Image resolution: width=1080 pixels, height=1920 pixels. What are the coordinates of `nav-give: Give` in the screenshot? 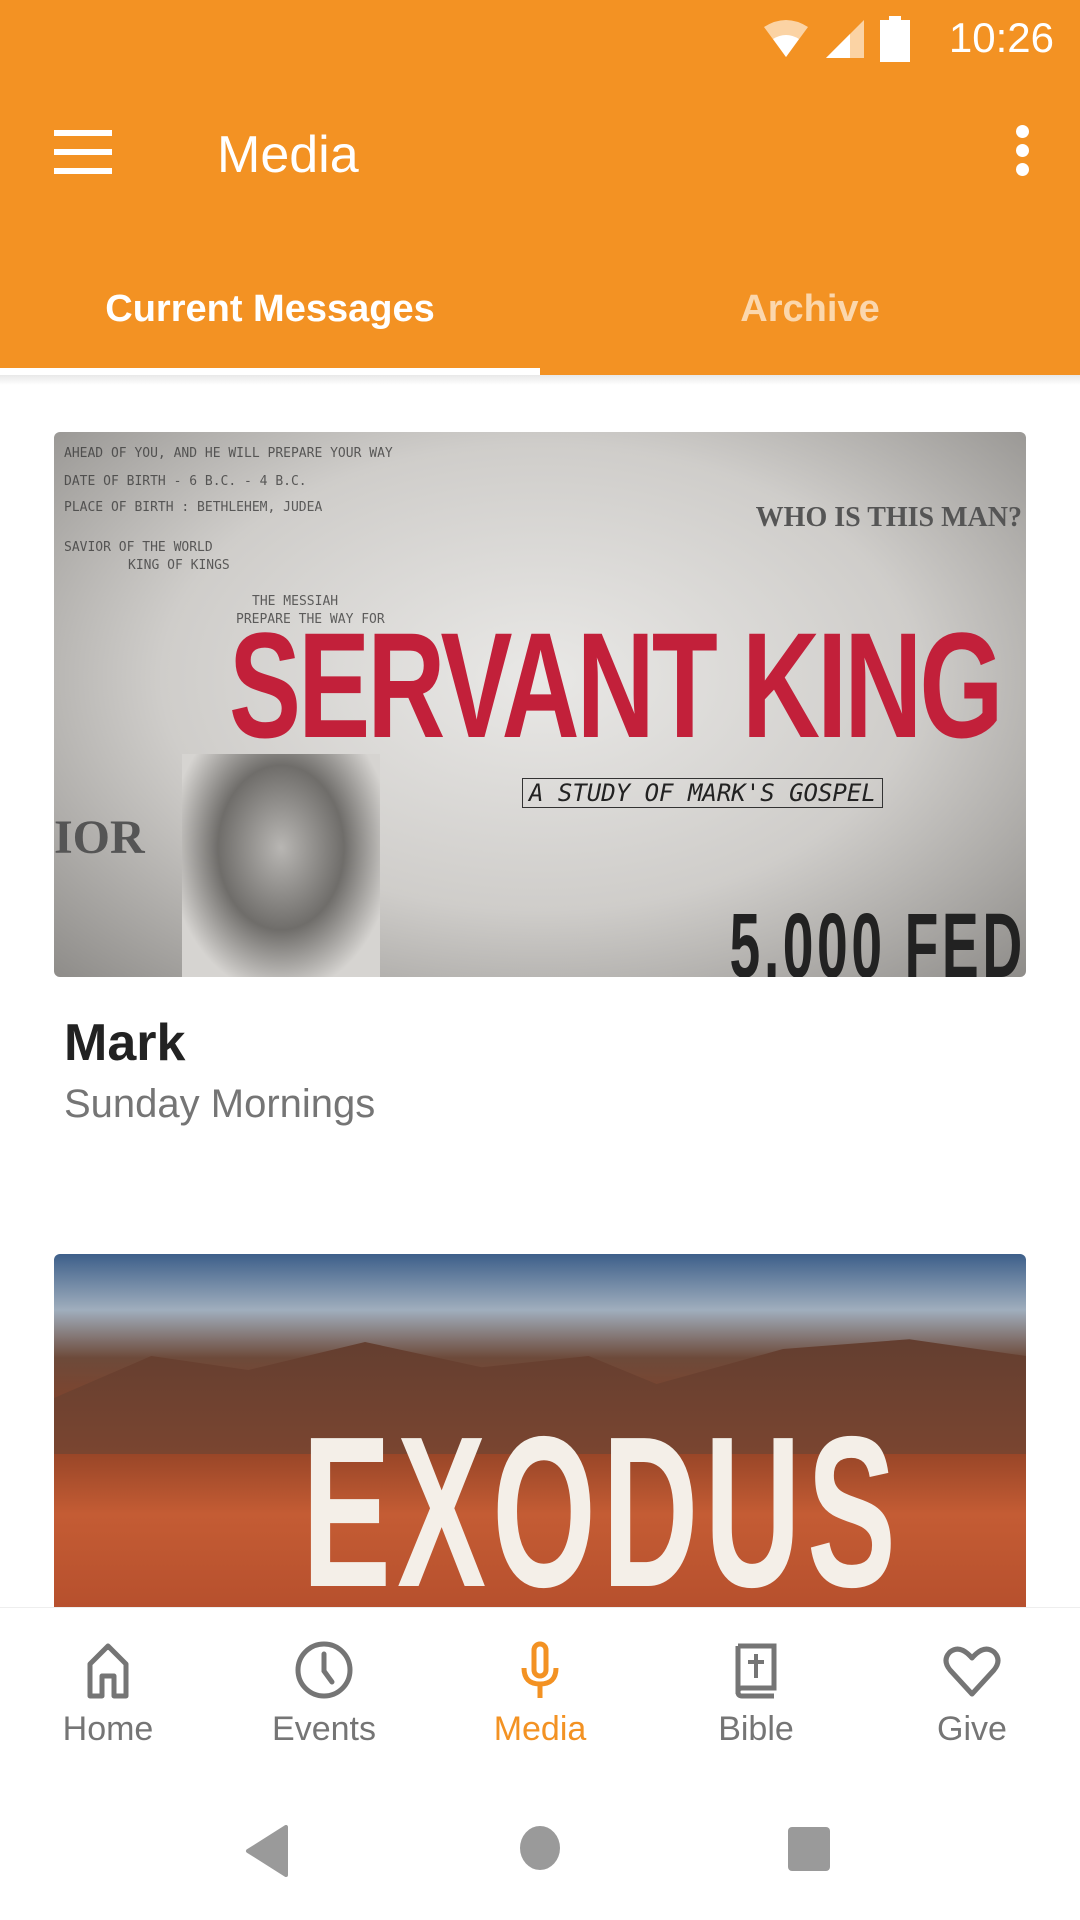 It's located at (972, 1692).